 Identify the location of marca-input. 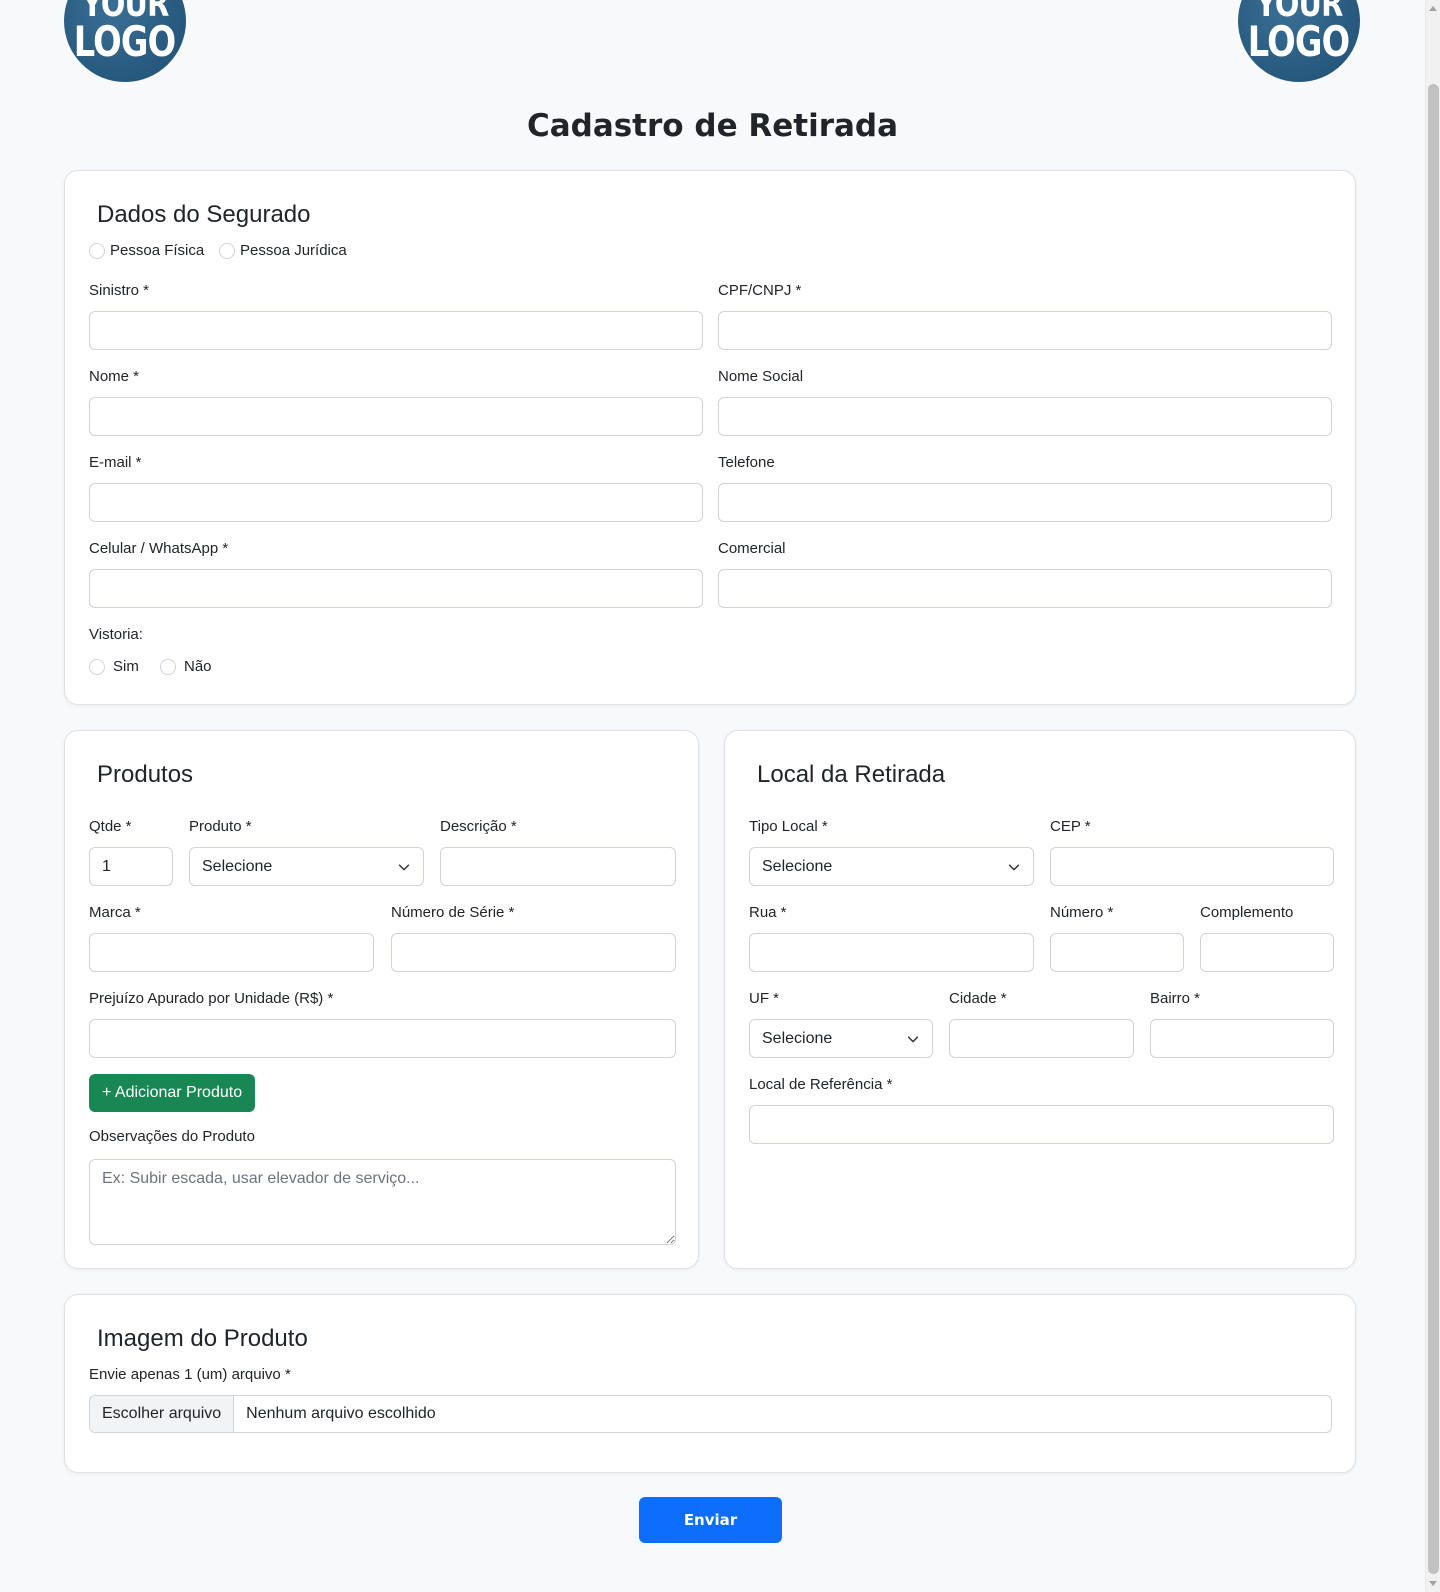
(231, 952).